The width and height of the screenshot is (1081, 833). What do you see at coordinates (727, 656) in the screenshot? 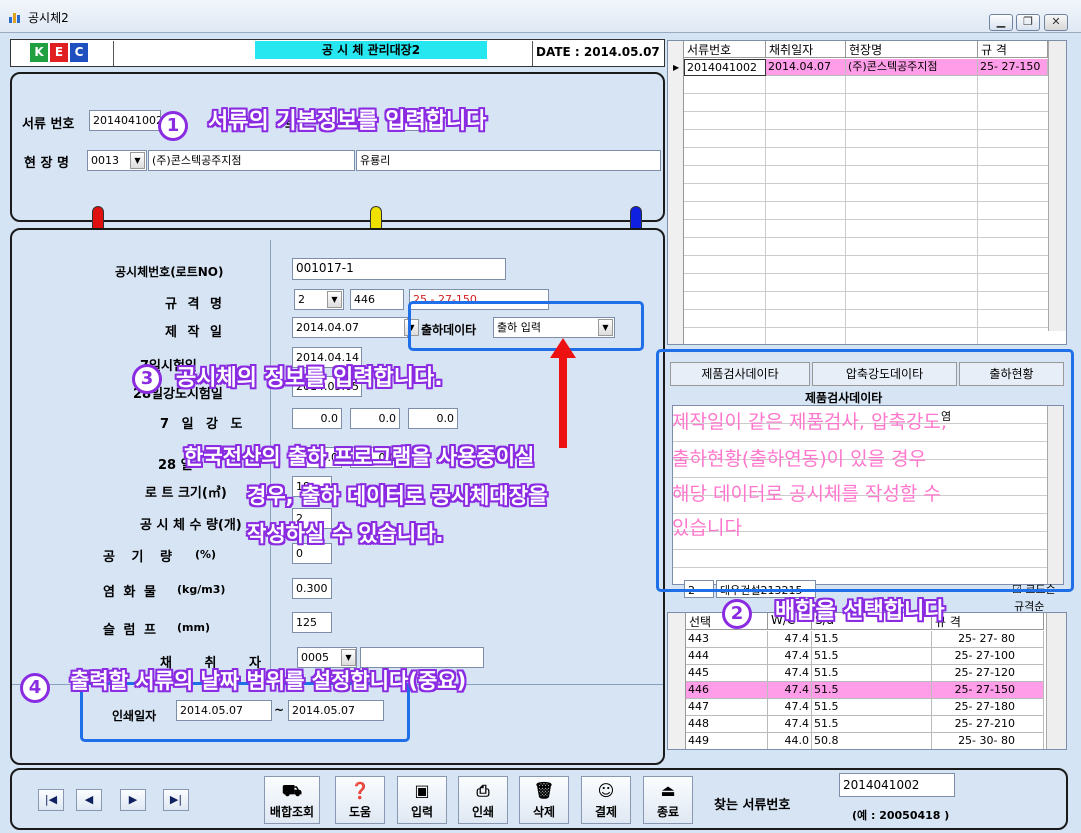
I see `mix-cell: 444` at bounding box center [727, 656].